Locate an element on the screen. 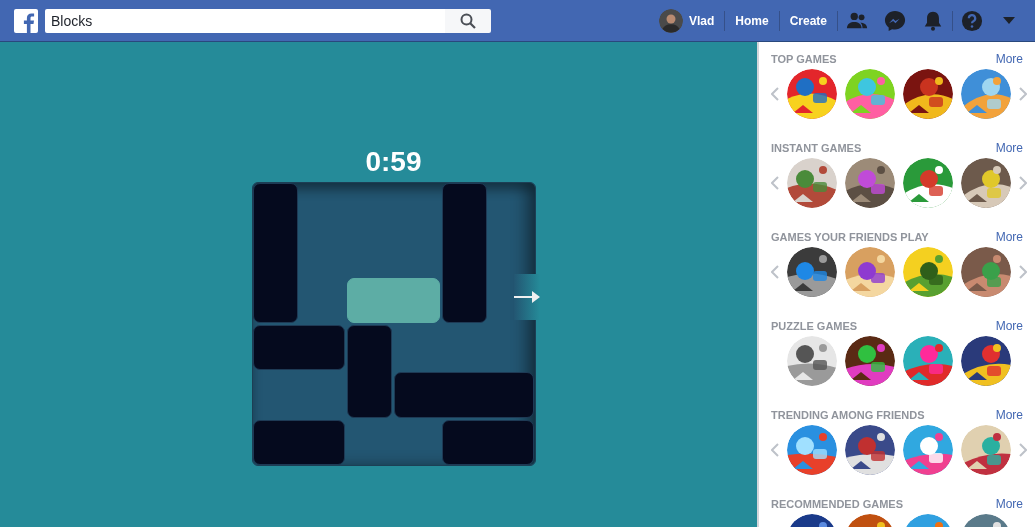 The height and width of the screenshot is (527, 1035). section-title: RECOMMENDED GAMES is located at coordinates (837, 504).